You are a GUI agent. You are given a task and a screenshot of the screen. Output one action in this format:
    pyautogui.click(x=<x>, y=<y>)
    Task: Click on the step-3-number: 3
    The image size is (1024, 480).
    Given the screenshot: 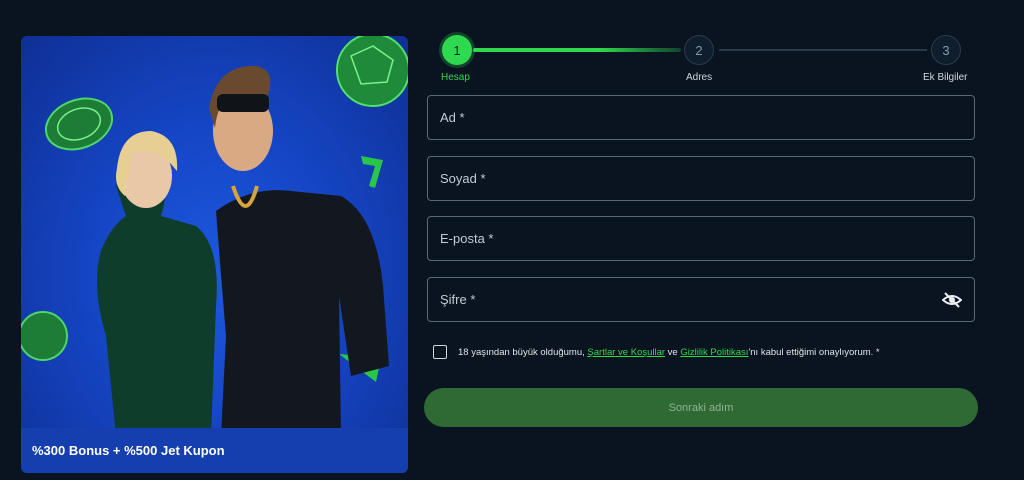 What is the action you would take?
    pyautogui.click(x=946, y=50)
    